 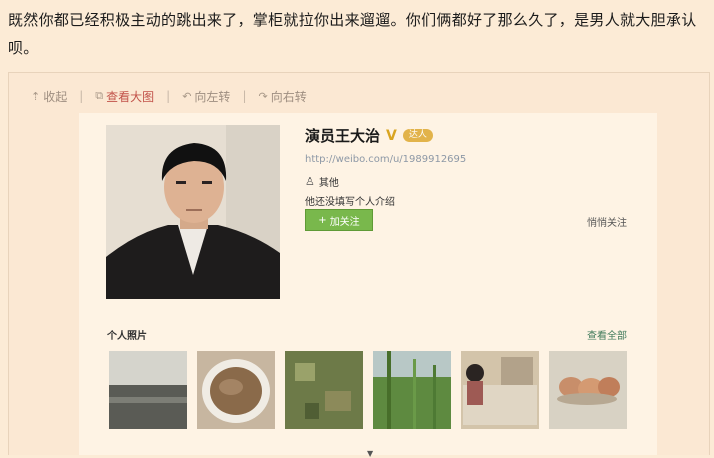 I want to click on profile-url: http://weibo.com/u/1989912695, so click(x=386, y=159).